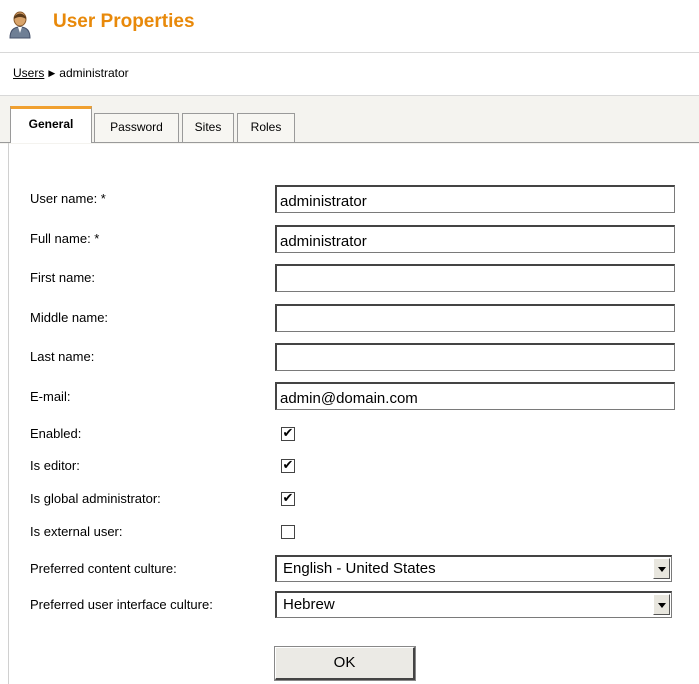 The image size is (699, 684). I want to click on ui-culture-select: Hebrew, so click(473, 604).